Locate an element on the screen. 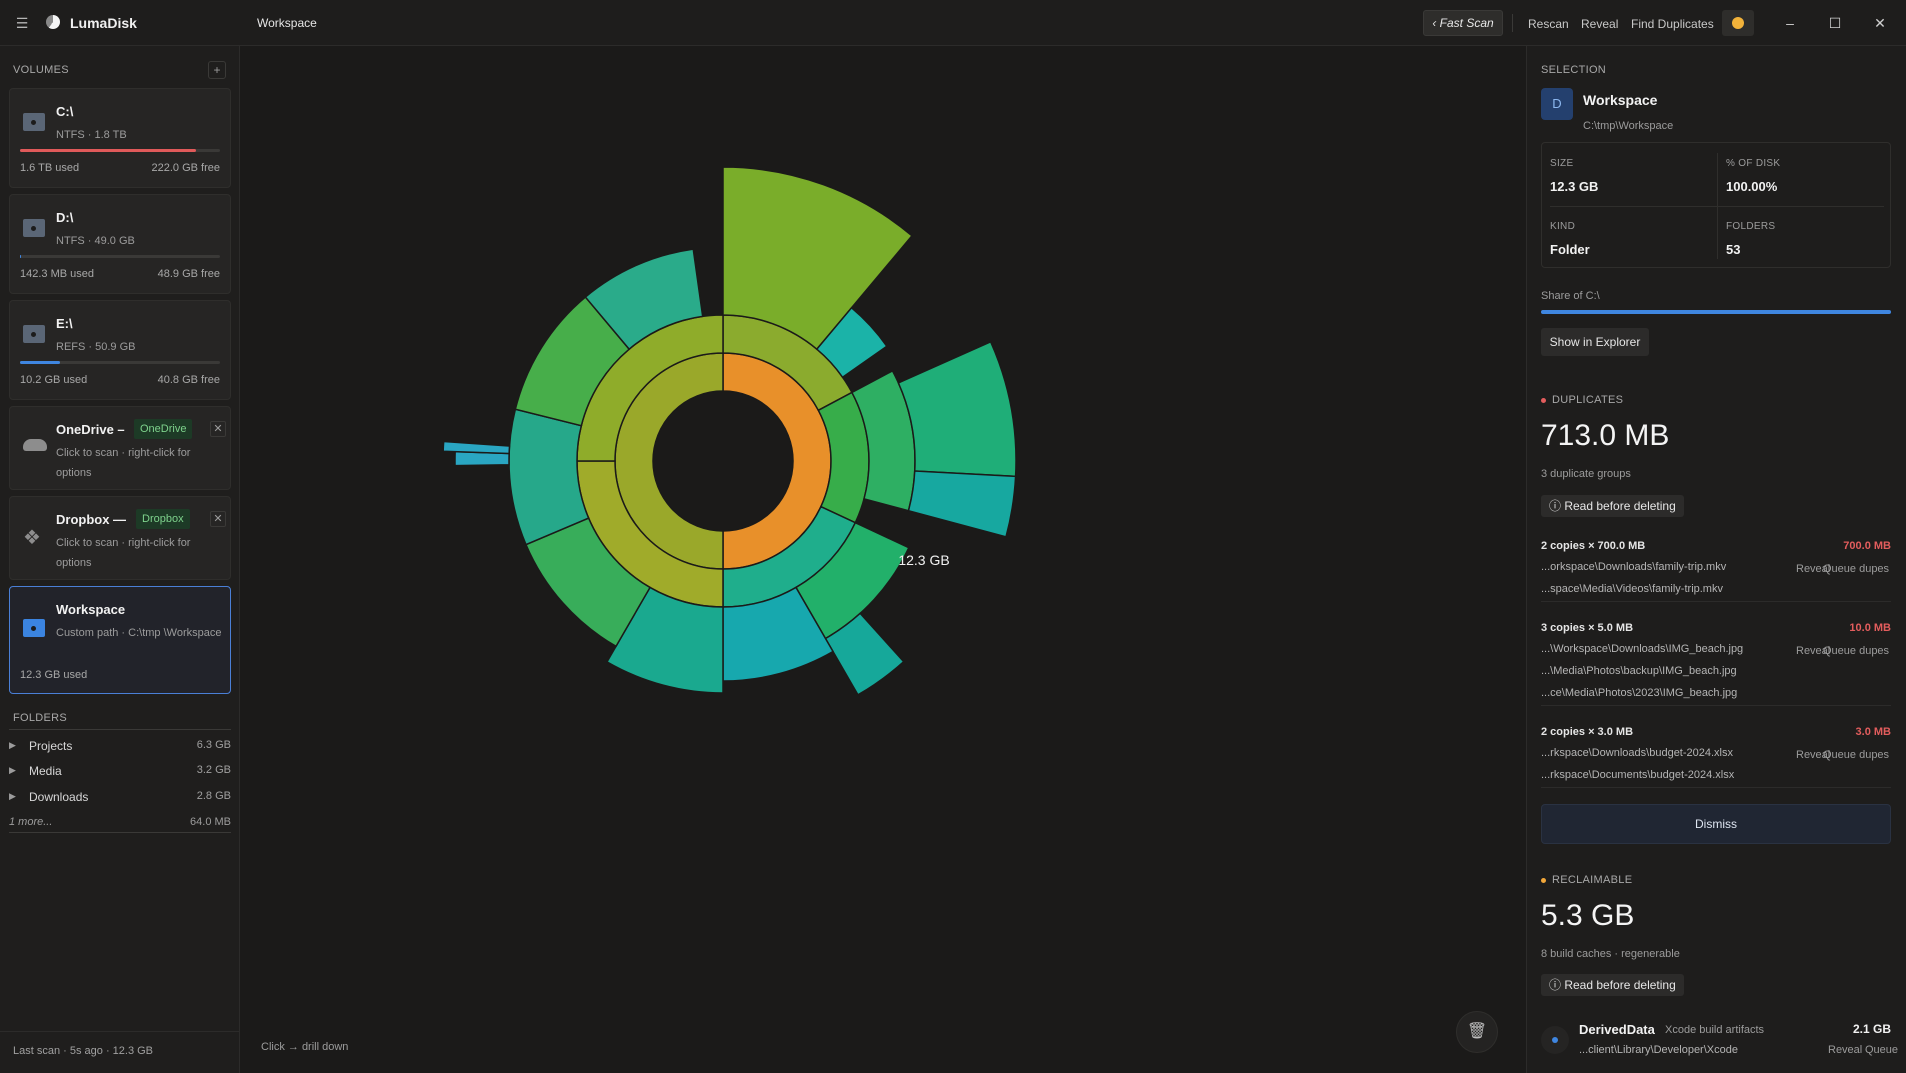  folder-row-projects: ▶ Projects 6.3 GB is located at coordinates (120, 746).